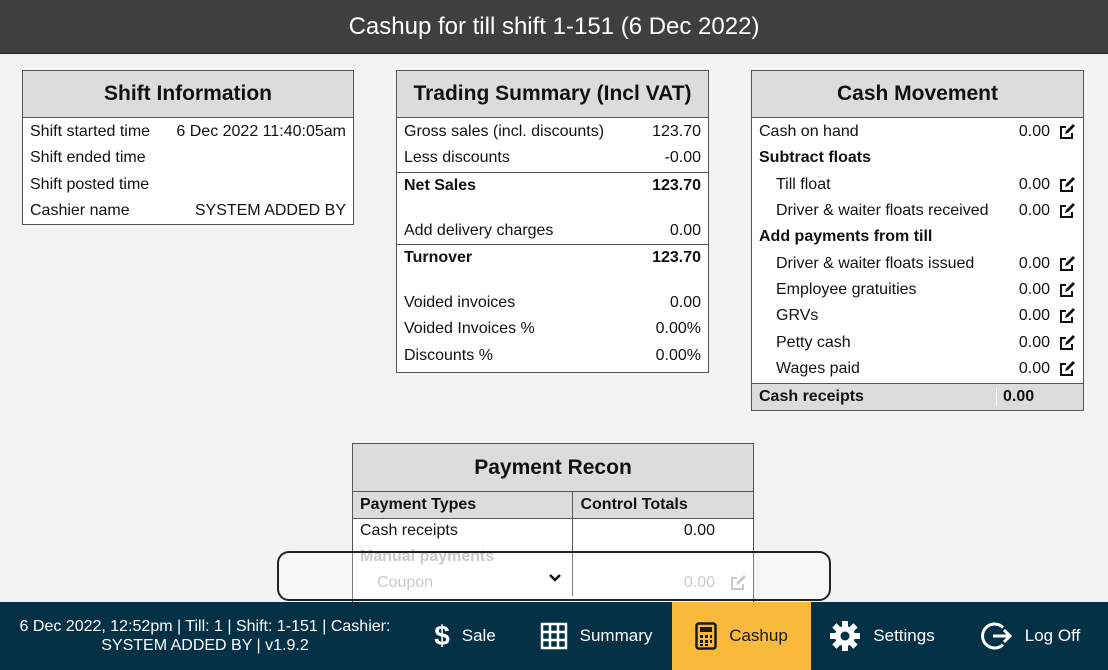  Describe the element at coordinates (552, 303) in the screenshot. I see `voided-invoices-row: Voided invoices 0.00` at that location.